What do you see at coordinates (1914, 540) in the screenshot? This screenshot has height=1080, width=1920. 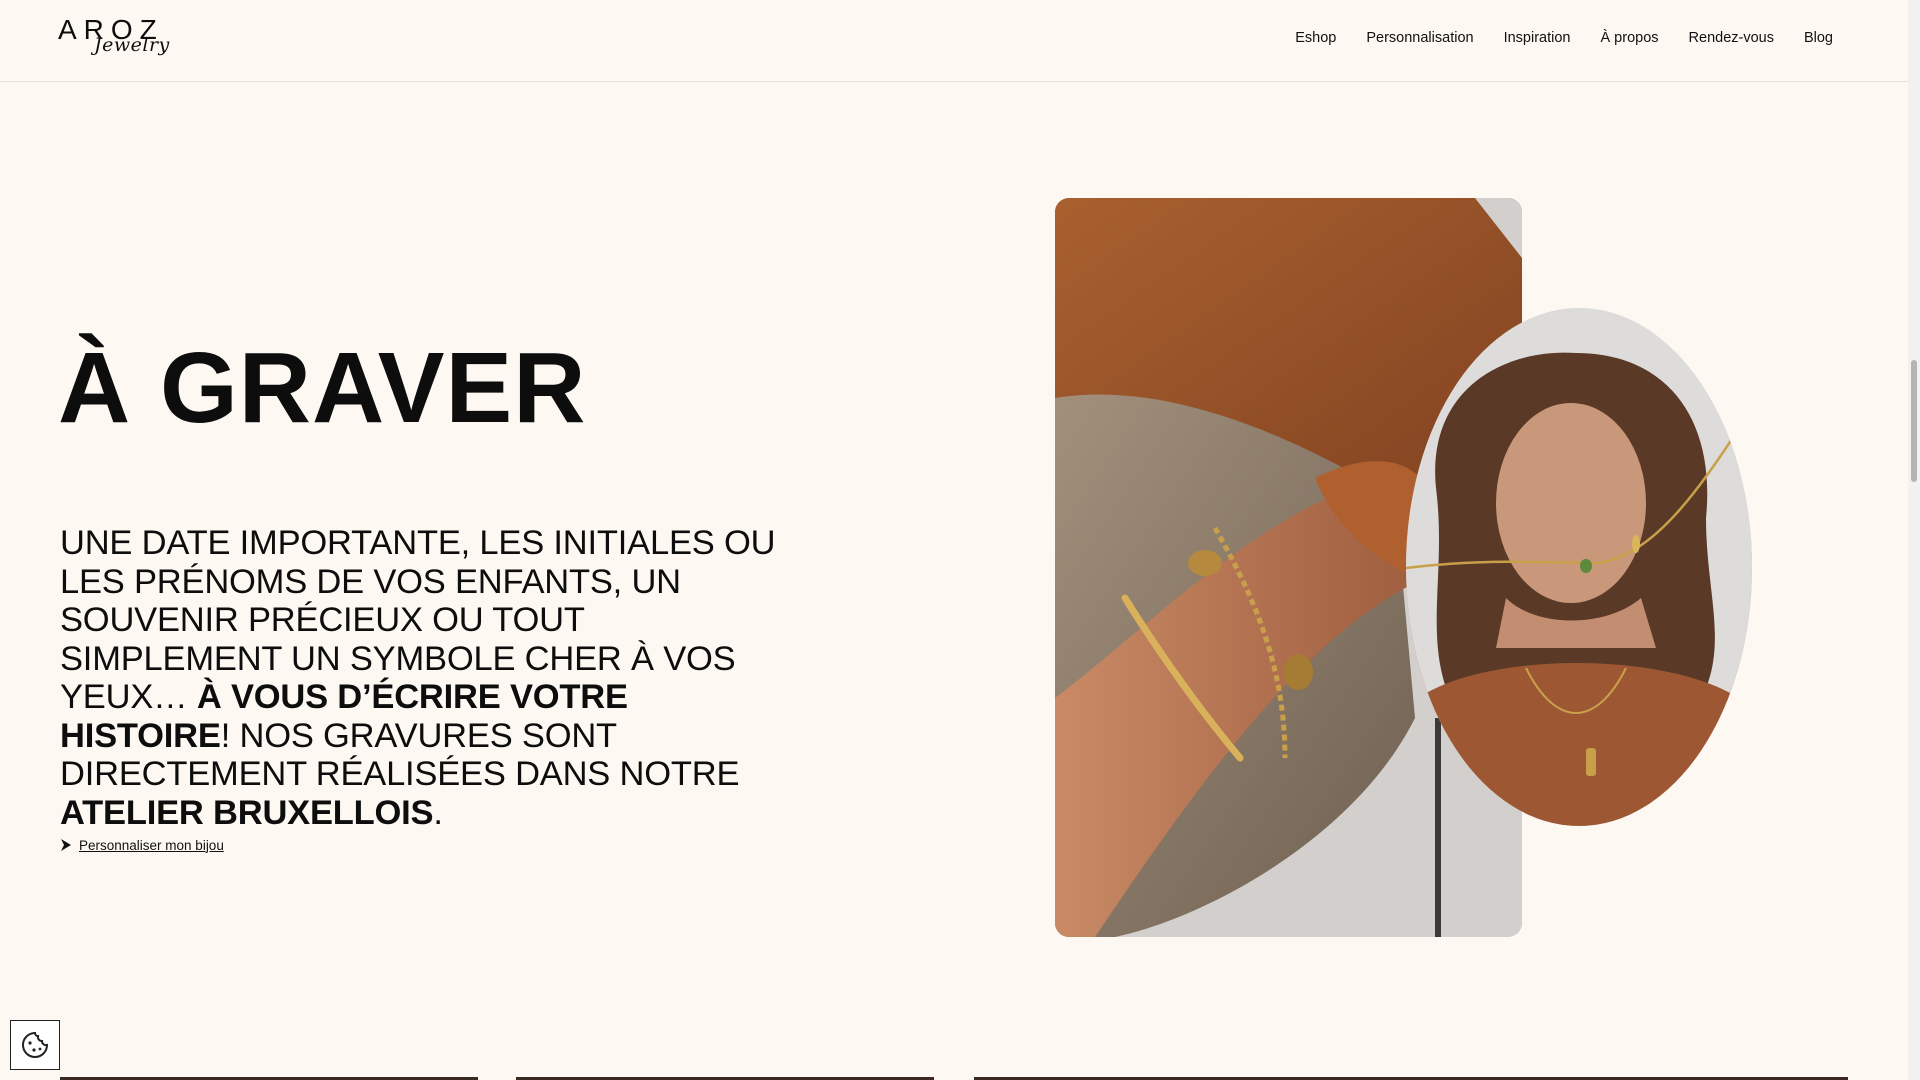 I see `scrollbar` at bounding box center [1914, 540].